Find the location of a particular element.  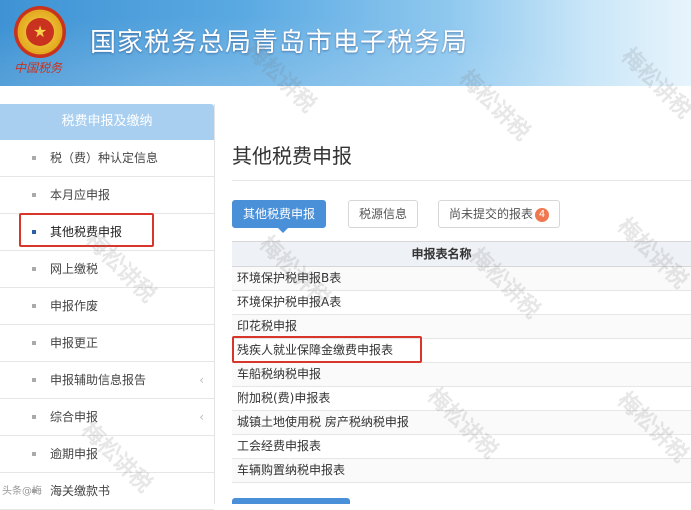

sidebar-item-label: 网上缴税 is located at coordinates (74, 269).